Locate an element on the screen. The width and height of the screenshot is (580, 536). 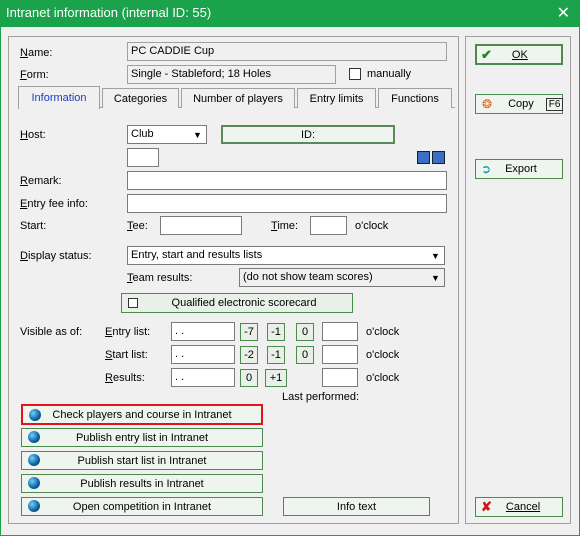
tab-categories: Categories is located at coordinates (140, 98).